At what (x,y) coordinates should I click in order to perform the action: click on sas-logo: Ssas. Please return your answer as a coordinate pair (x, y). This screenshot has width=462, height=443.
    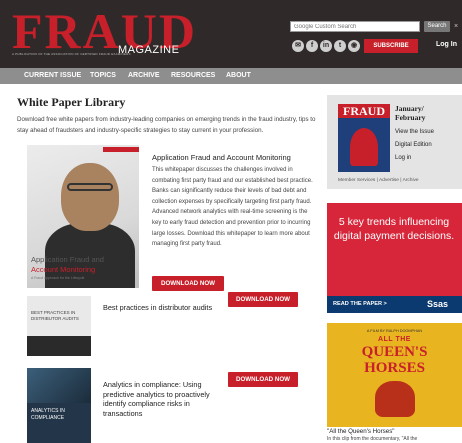
    Looking at the image, I should click on (438, 304).